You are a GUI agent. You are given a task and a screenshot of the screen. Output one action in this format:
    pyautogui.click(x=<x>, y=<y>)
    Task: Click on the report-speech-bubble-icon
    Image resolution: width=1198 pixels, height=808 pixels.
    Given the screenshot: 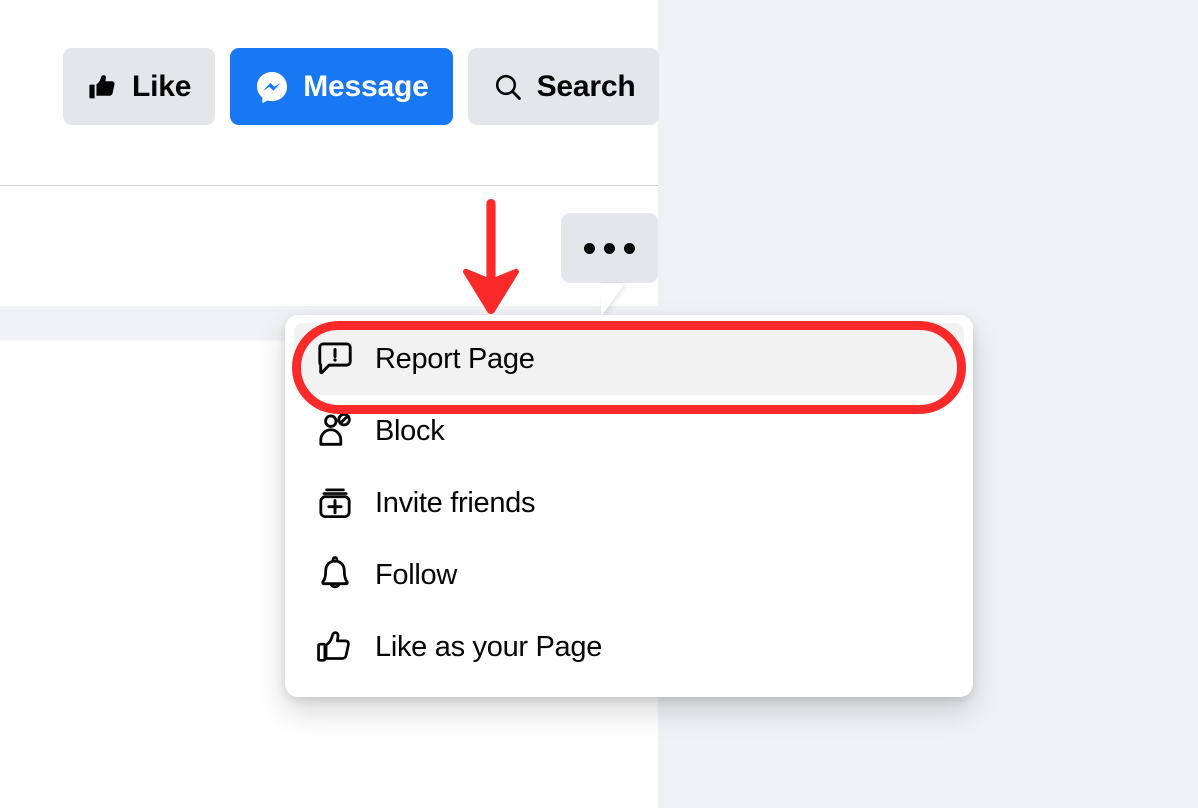 What is the action you would take?
    pyautogui.click(x=335, y=359)
    